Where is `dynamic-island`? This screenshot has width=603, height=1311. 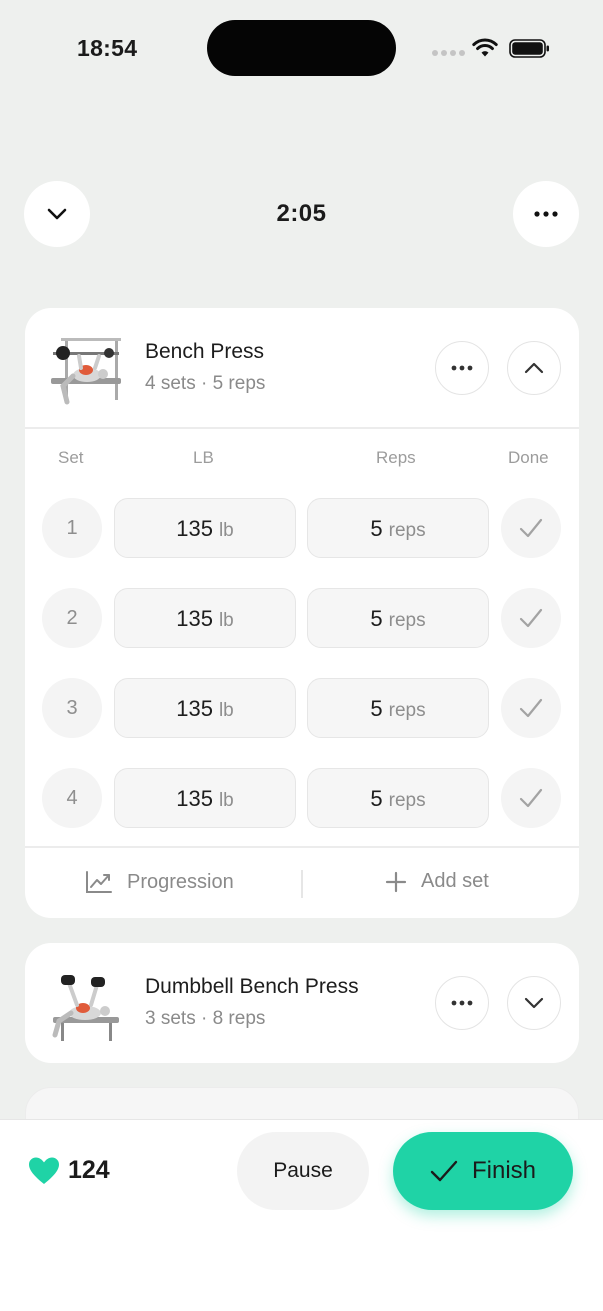
dynamic-island is located at coordinates (301, 48).